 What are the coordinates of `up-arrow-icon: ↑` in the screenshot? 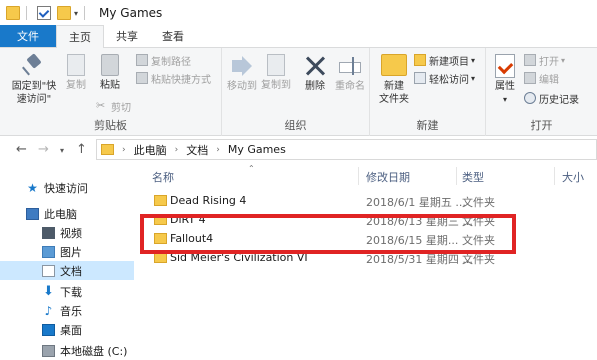 It's located at (81, 149).